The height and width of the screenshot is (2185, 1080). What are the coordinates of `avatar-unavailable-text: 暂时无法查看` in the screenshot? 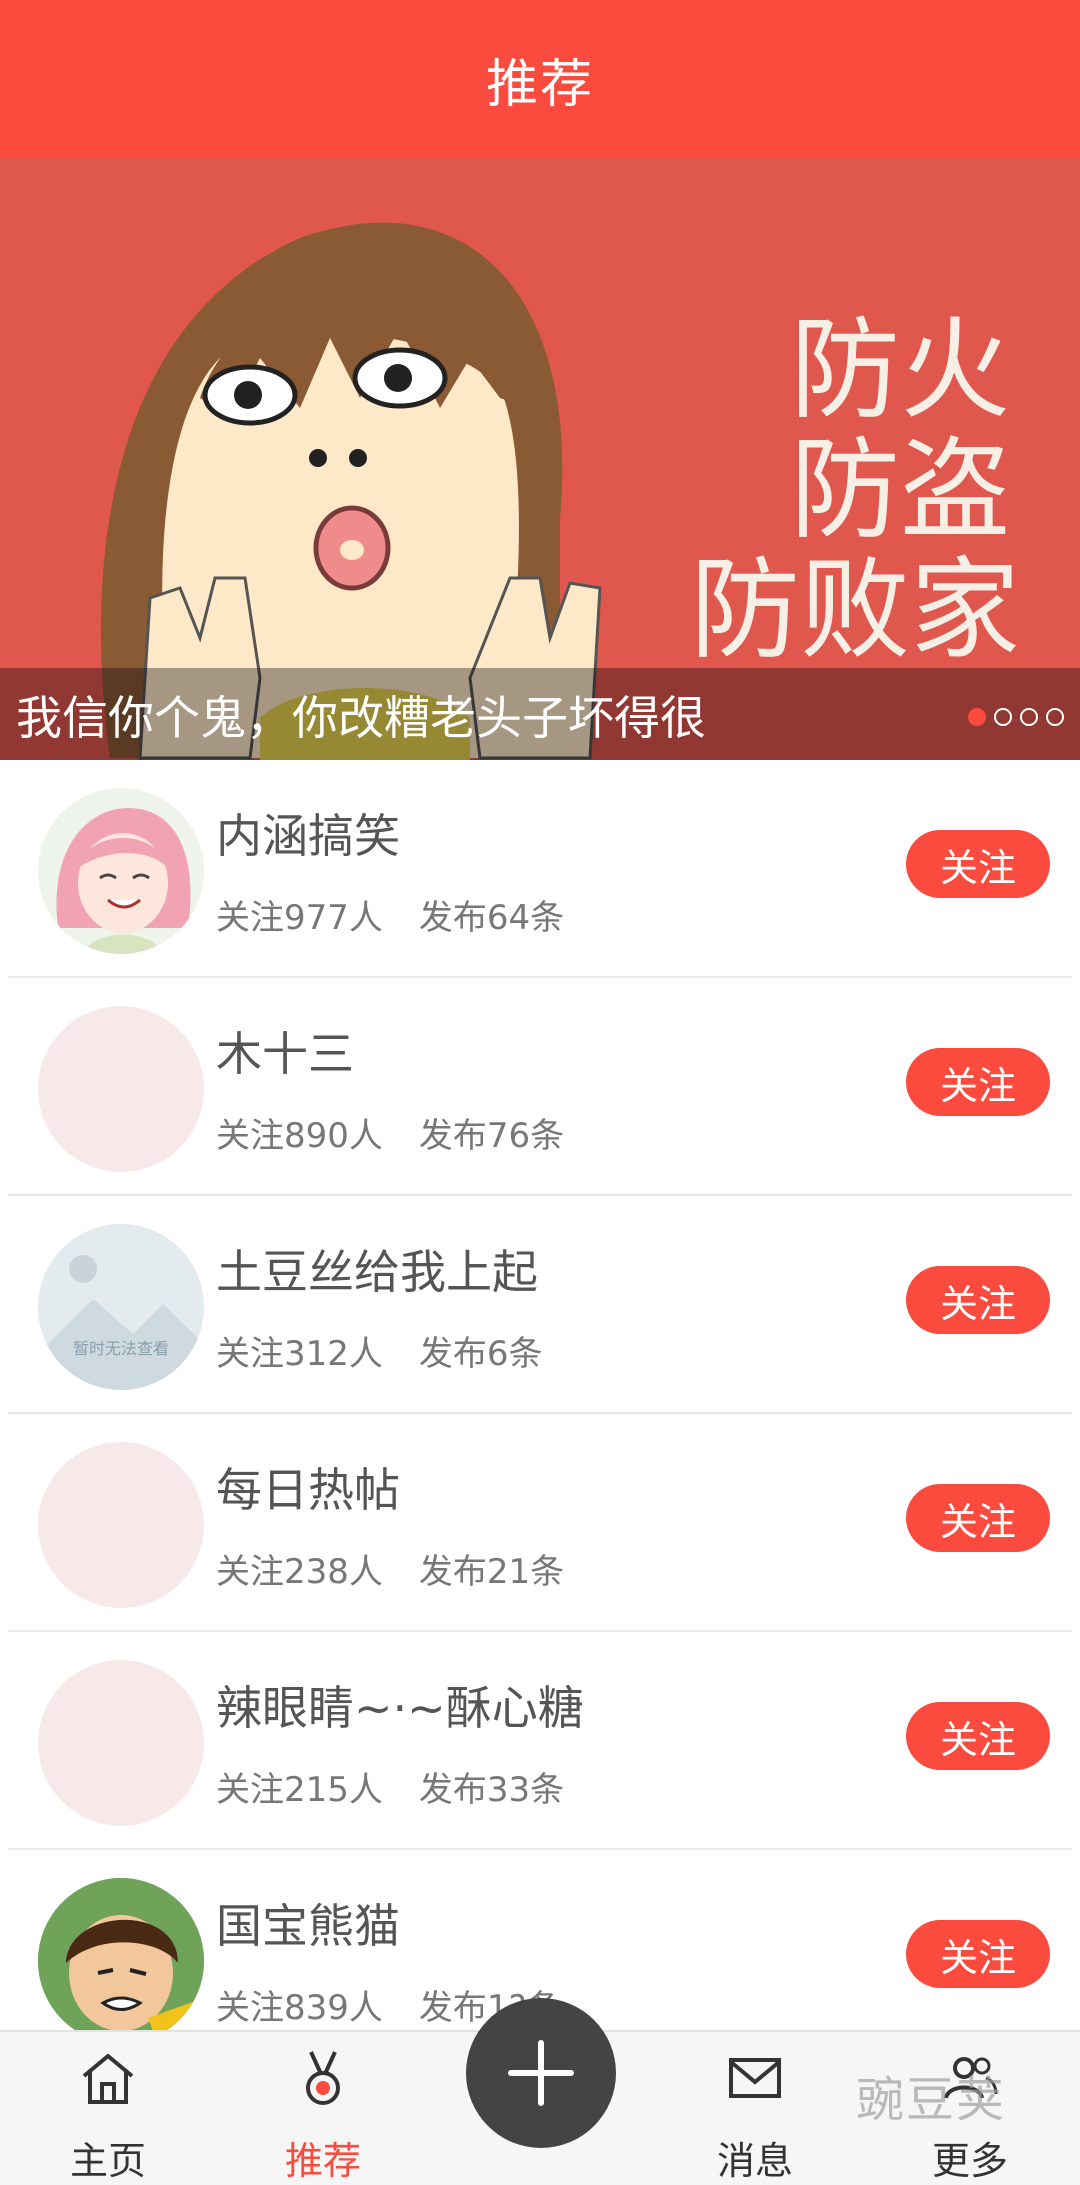 It's located at (121, 1348).